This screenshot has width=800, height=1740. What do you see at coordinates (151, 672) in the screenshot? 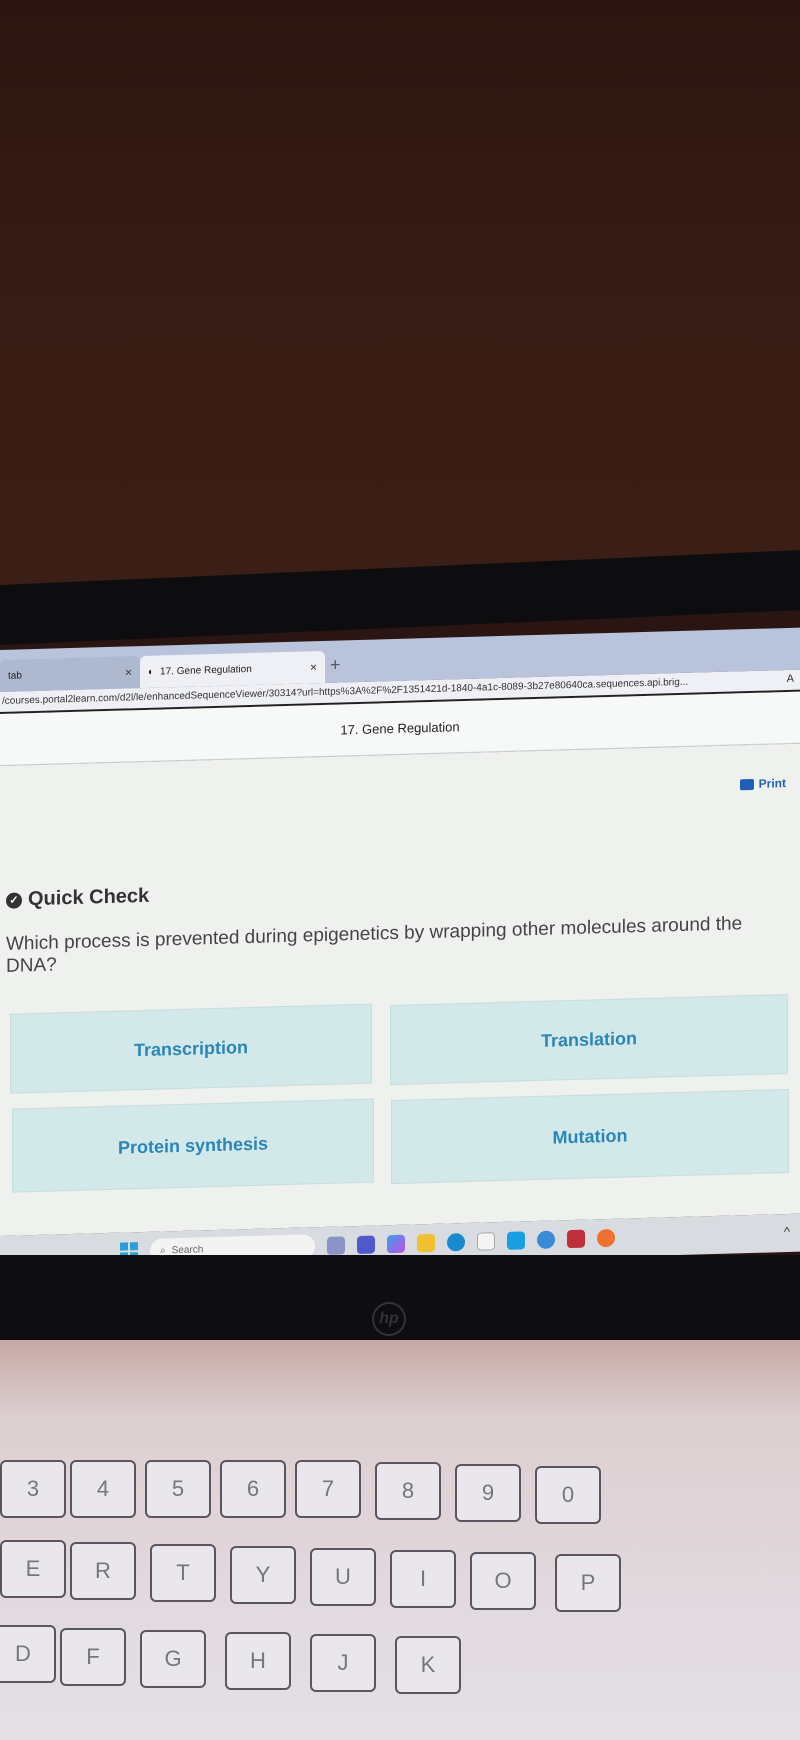
I see `loading-icon: ◐` at bounding box center [151, 672].